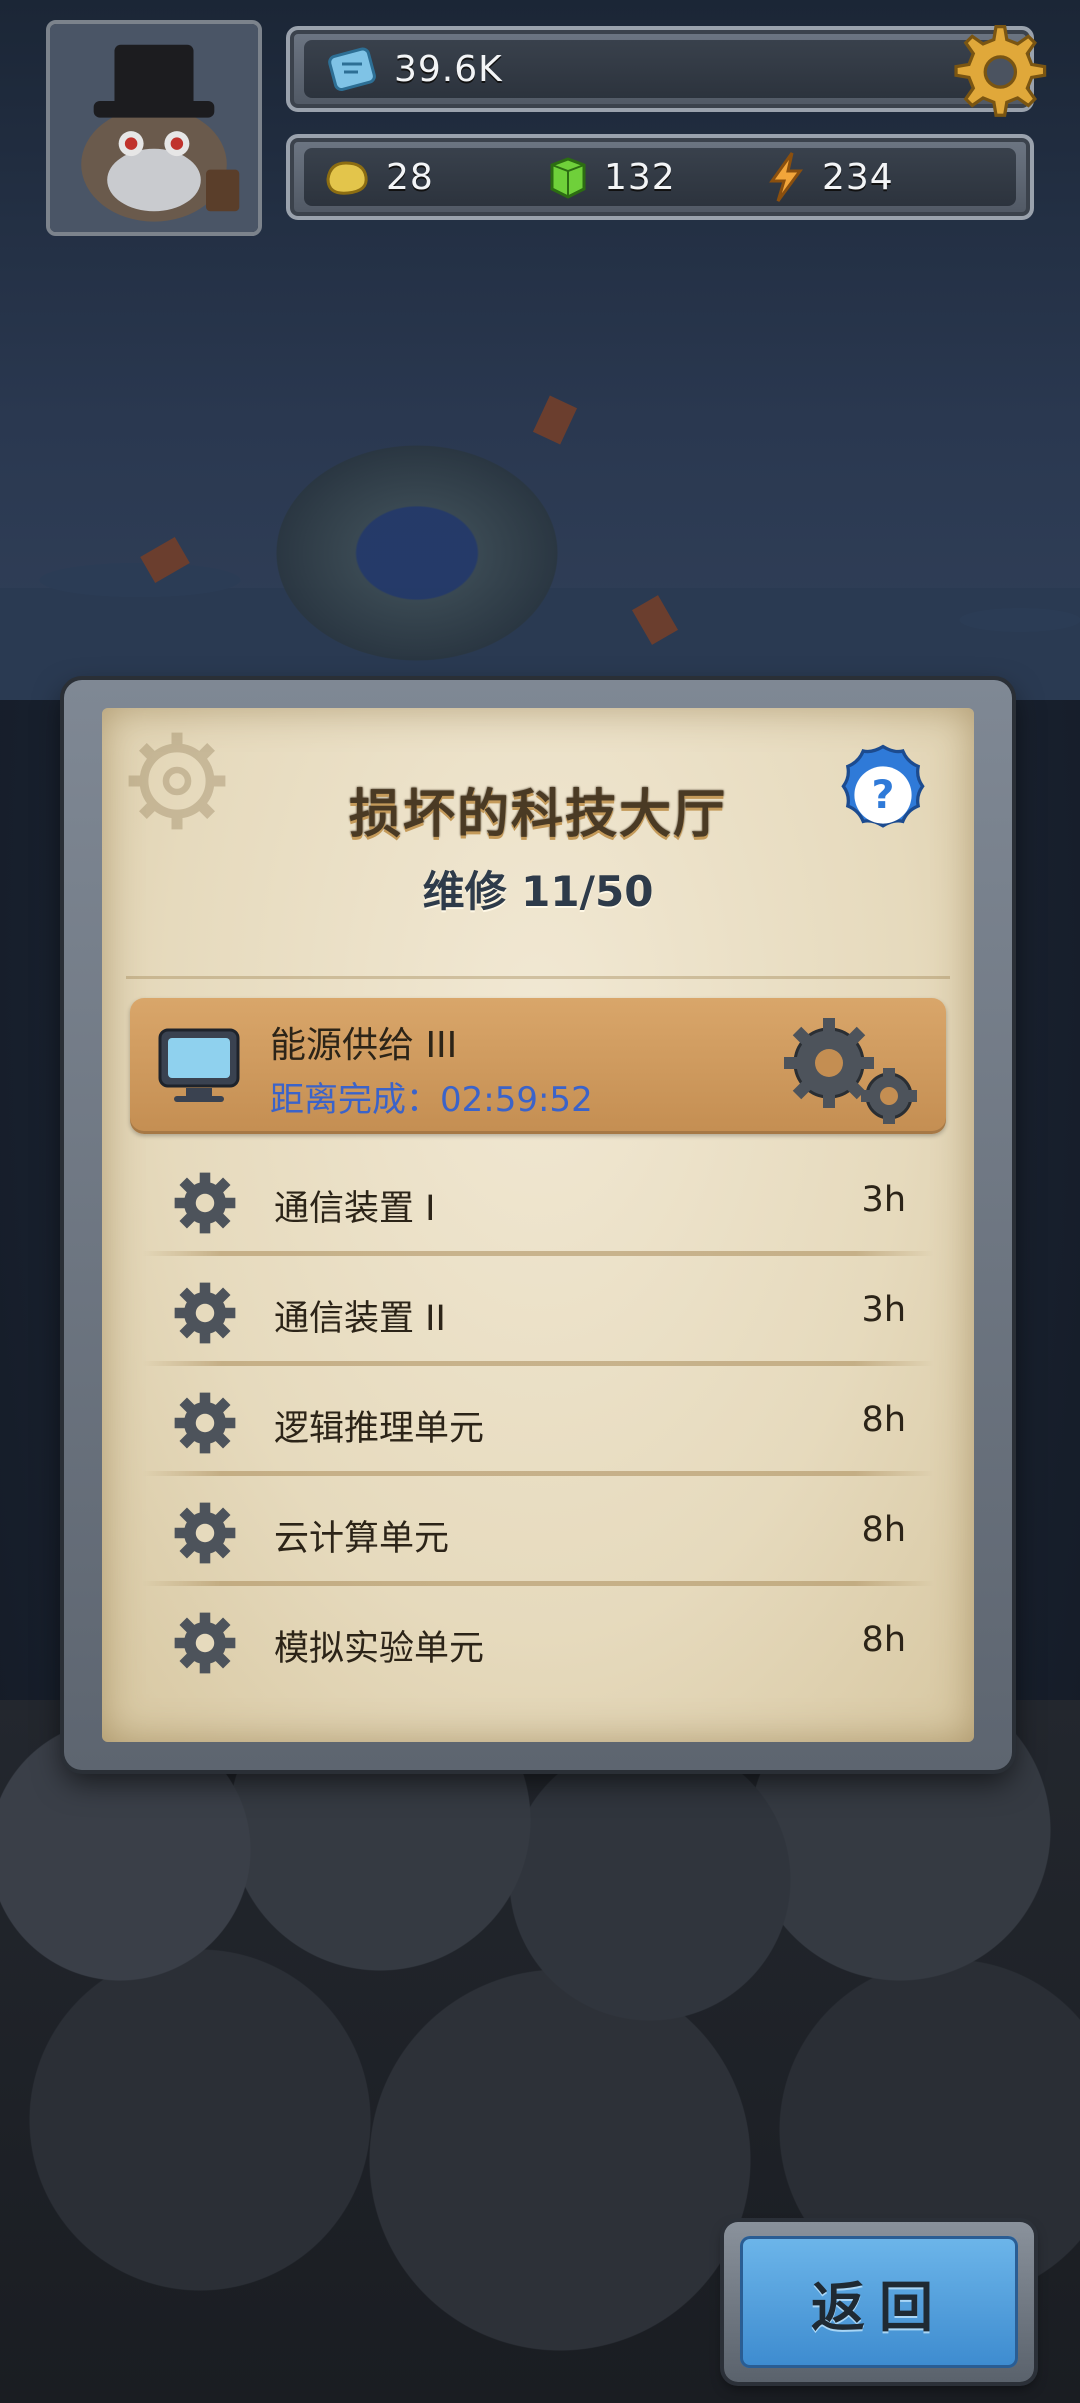  What do you see at coordinates (538, 977) in the screenshot?
I see `divider` at bounding box center [538, 977].